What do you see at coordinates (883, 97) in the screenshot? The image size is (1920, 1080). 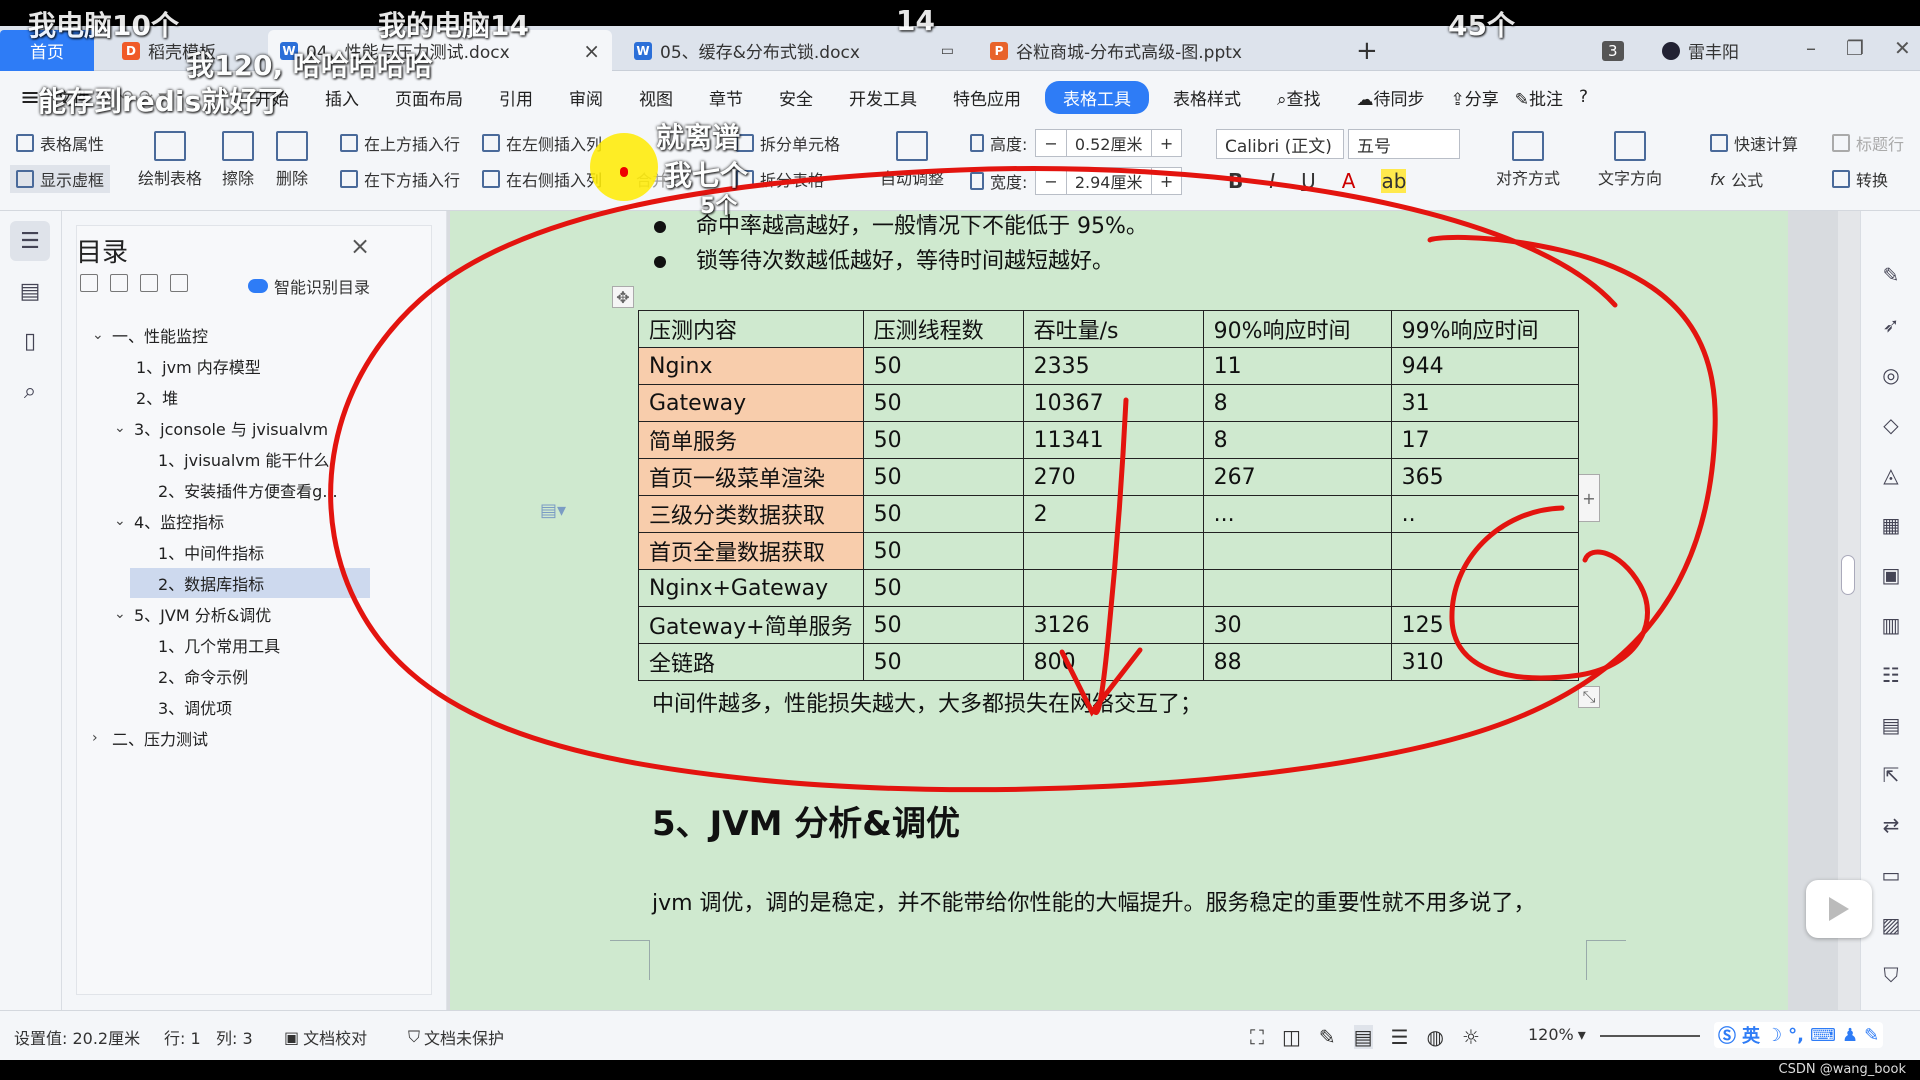 I see `menu-devtools: 开发工具` at bounding box center [883, 97].